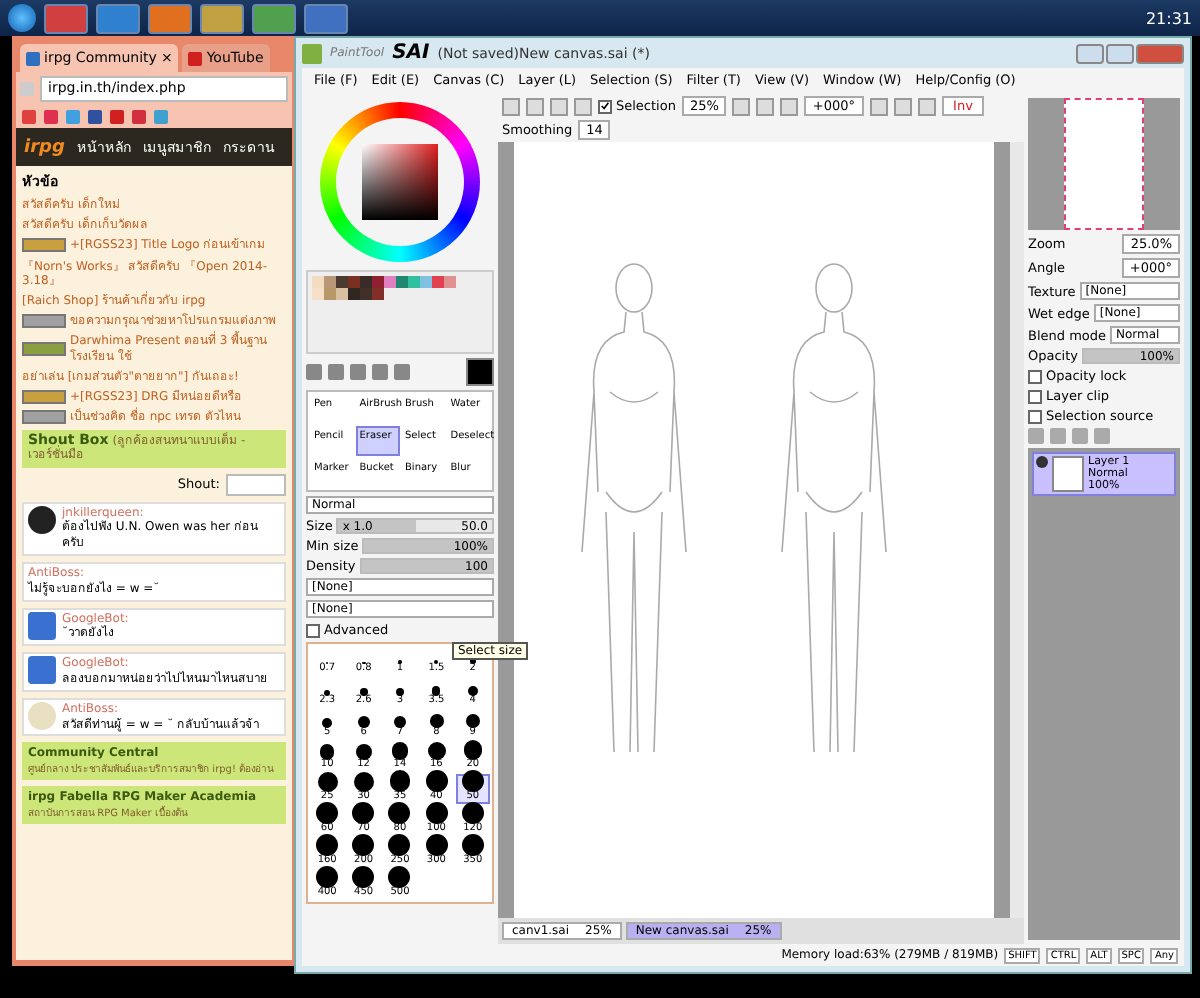 This screenshot has width=1200, height=998. What do you see at coordinates (1090, 53) in the screenshot?
I see `minimize-button` at bounding box center [1090, 53].